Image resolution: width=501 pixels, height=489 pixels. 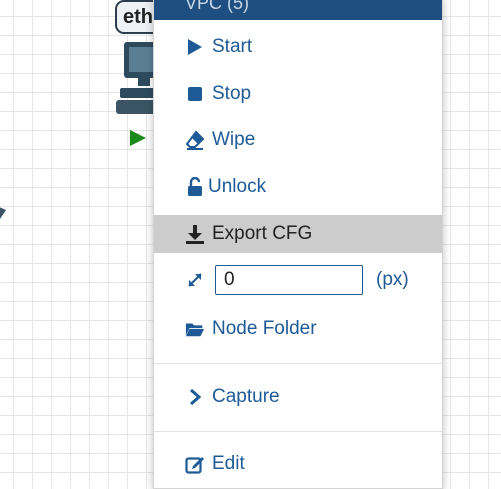 I want to click on play-icon, so click(x=195, y=47).